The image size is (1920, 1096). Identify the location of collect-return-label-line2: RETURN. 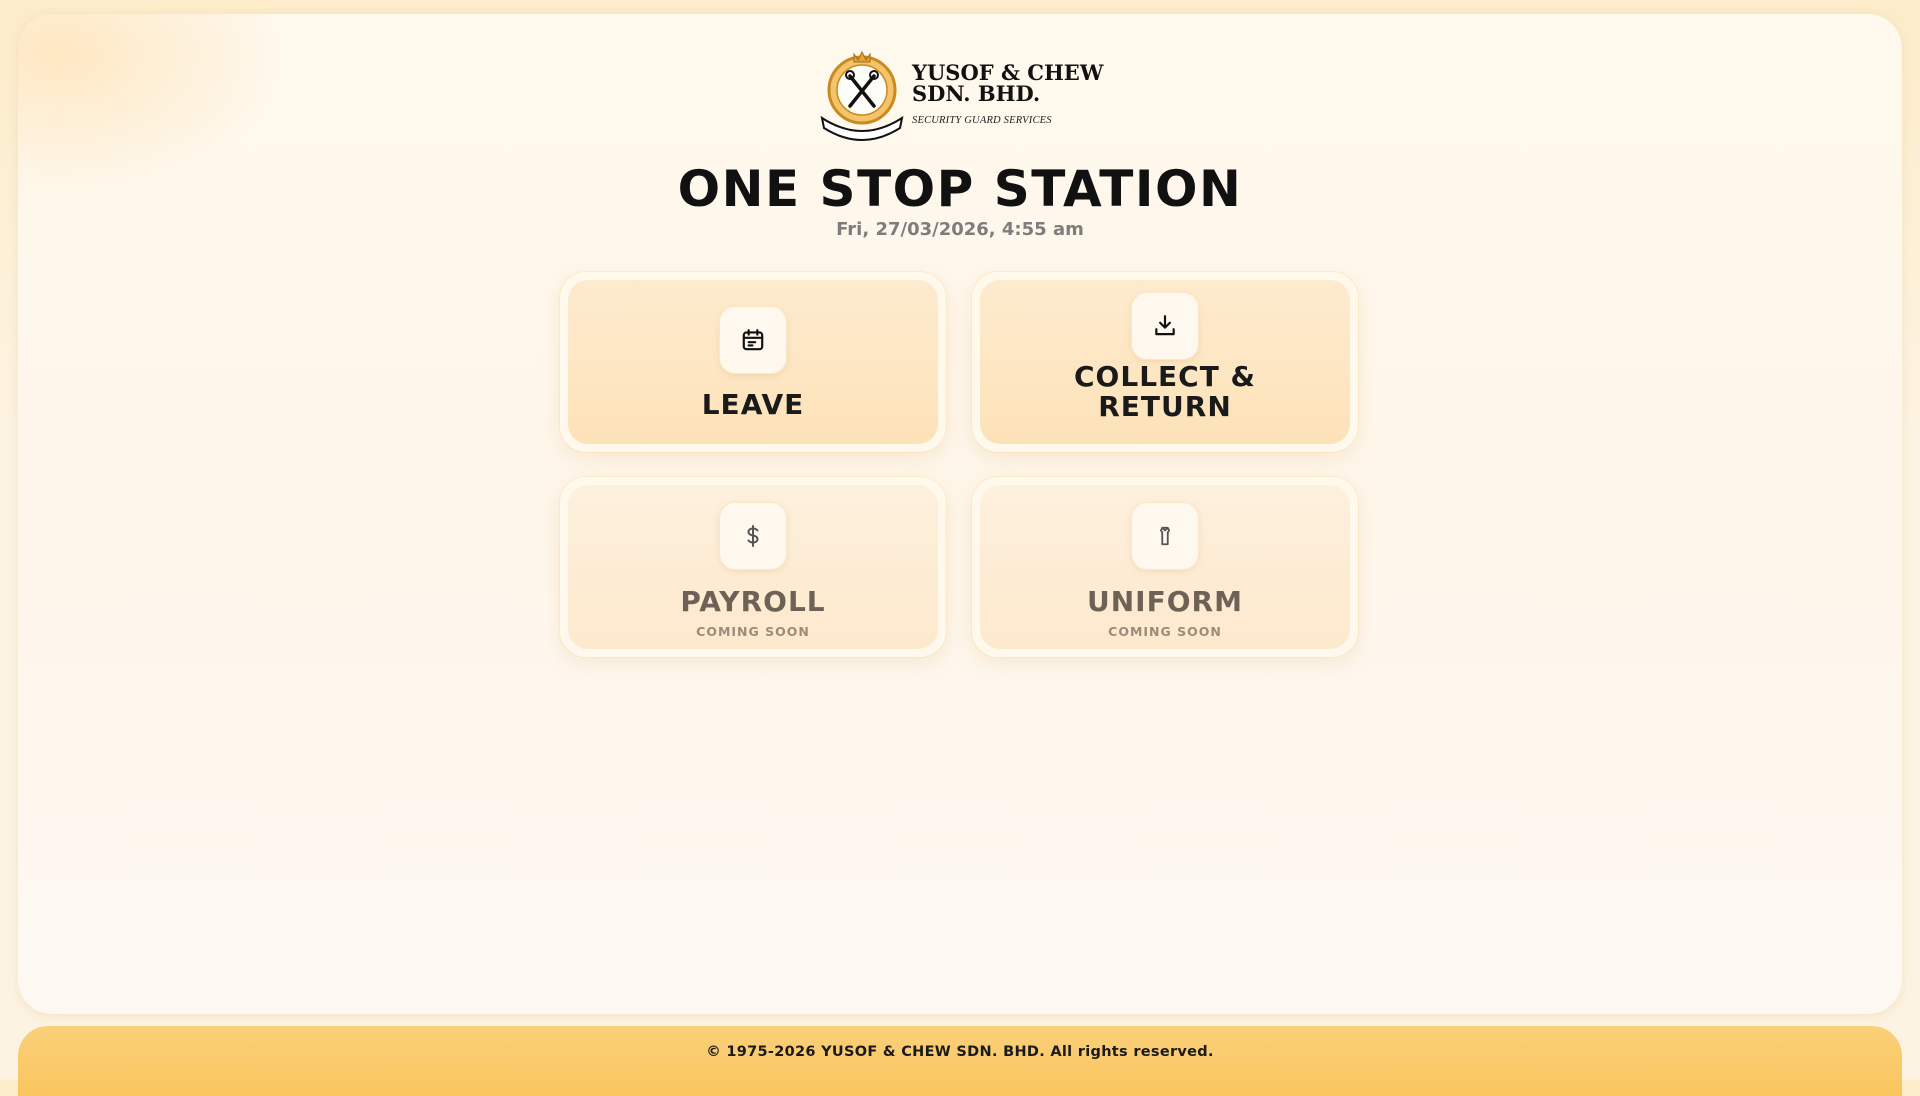
(1165, 406).